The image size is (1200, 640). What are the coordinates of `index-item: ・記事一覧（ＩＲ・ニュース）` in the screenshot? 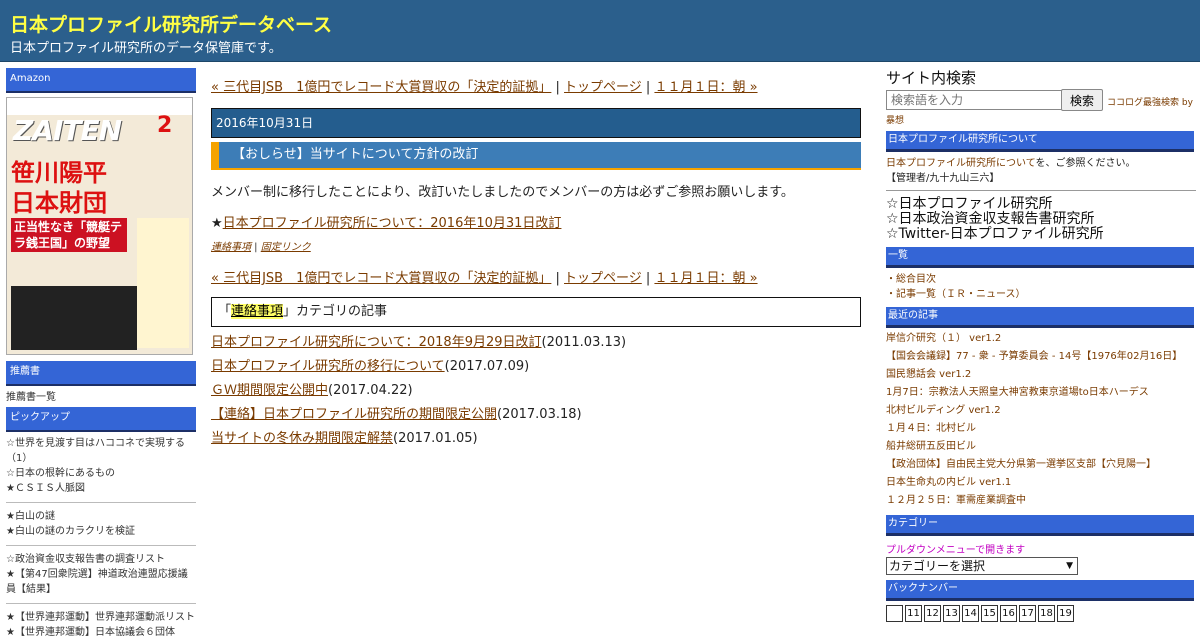 It's located at (1041, 294).